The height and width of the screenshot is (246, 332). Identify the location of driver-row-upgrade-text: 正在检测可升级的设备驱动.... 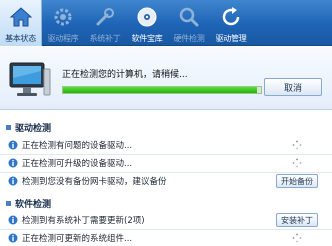
(77, 164).